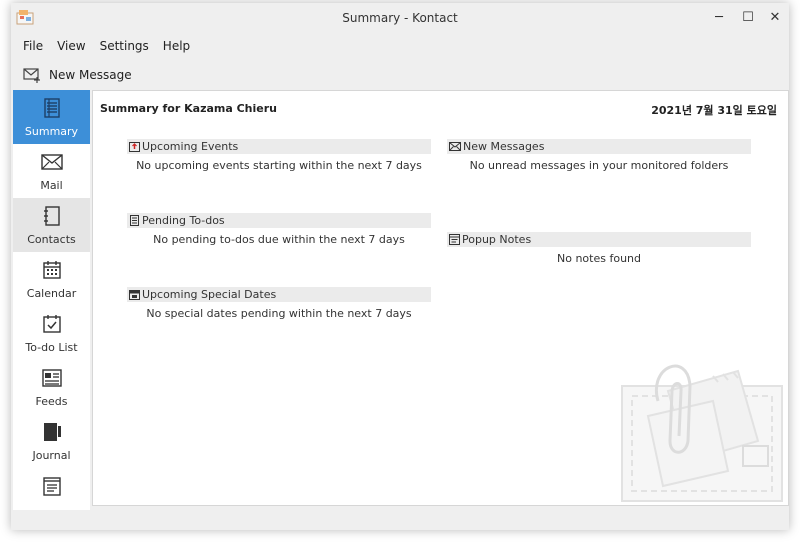 The image size is (800, 546). What do you see at coordinates (51, 293) in the screenshot?
I see `sidebar-item-label: Calendar` at bounding box center [51, 293].